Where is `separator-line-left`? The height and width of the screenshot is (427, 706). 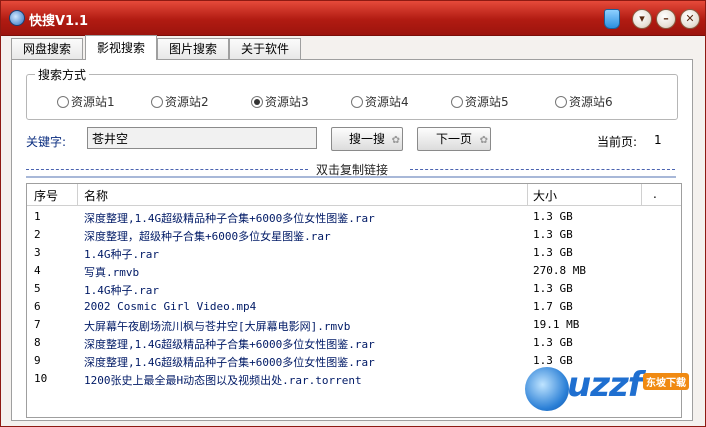
separator-line-left is located at coordinates (167, 169).